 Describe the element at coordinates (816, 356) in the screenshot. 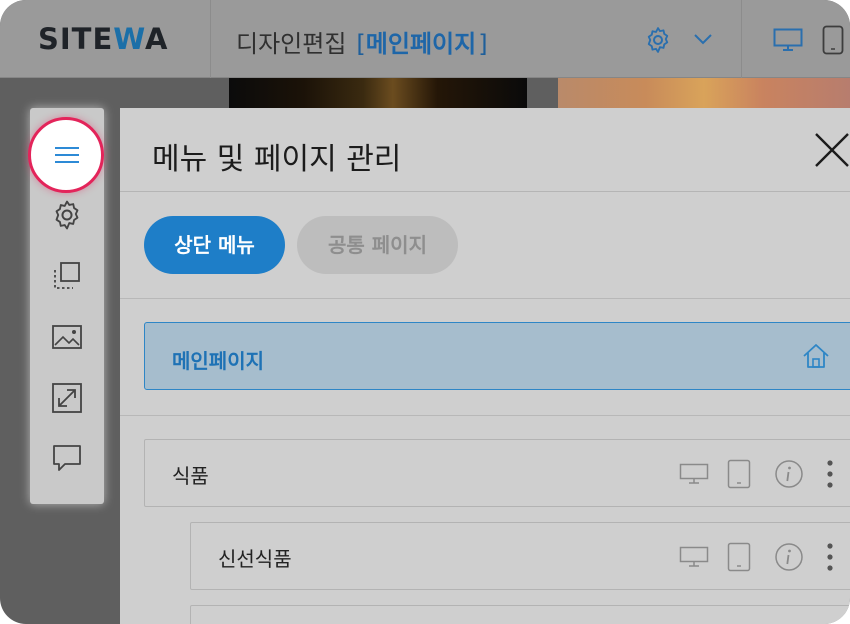

I see `home-icon` at that location.